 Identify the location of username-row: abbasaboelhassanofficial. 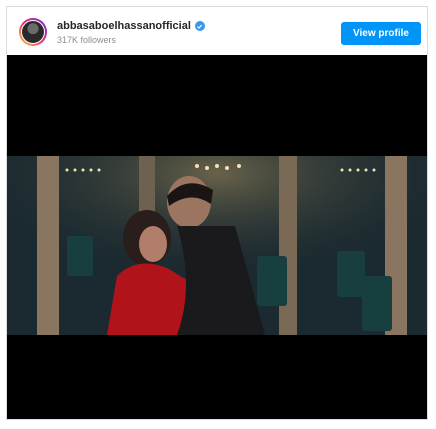
(131, 26).